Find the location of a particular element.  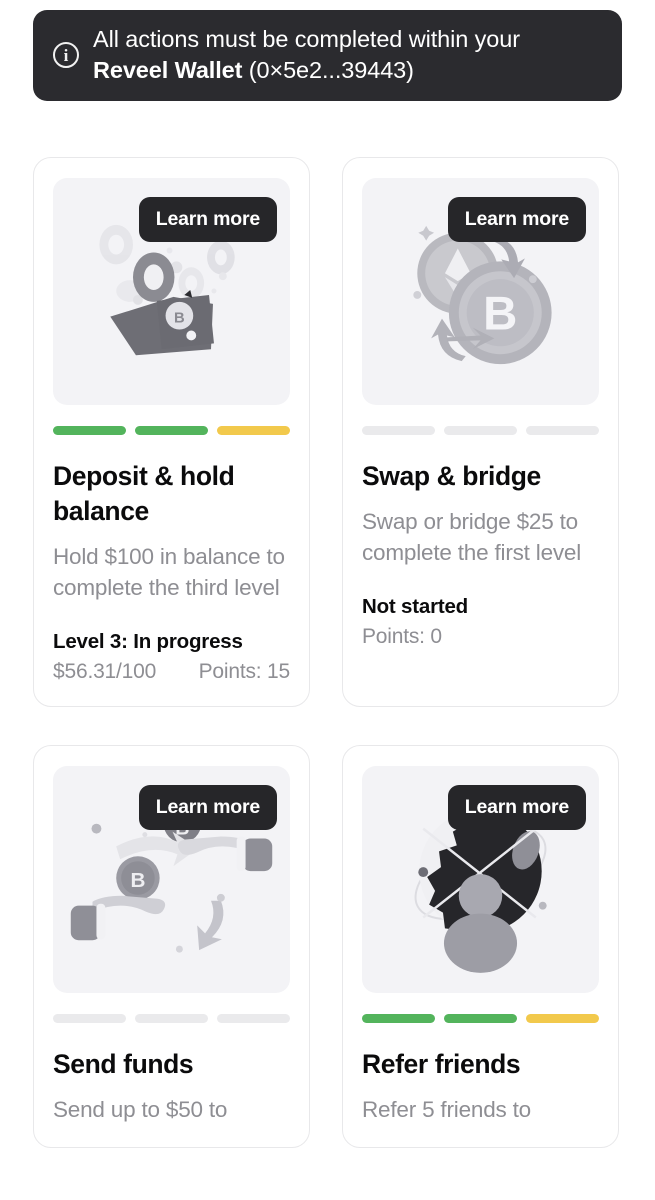

wallet-address: (0×5e2...39443) is located at coordinates (328, 70).